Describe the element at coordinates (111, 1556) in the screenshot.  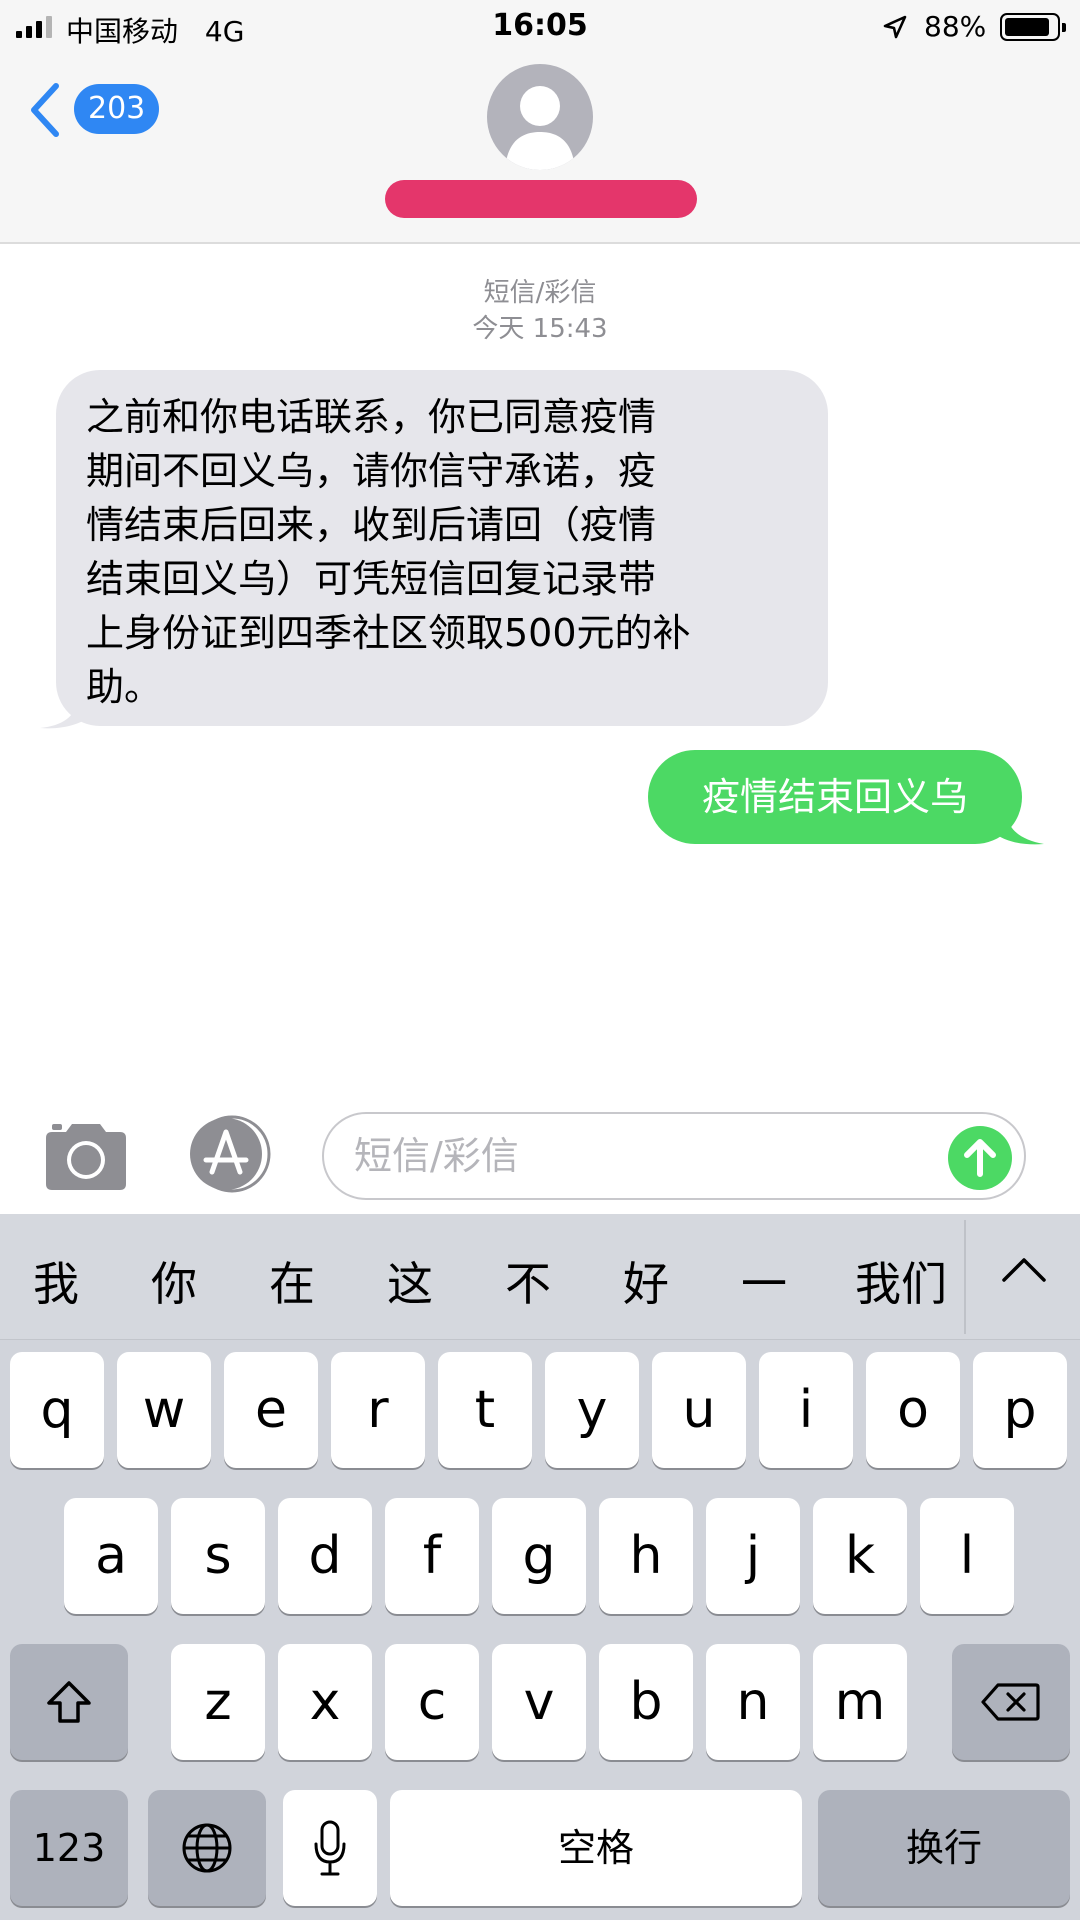
I see `key-a: a` at that location.